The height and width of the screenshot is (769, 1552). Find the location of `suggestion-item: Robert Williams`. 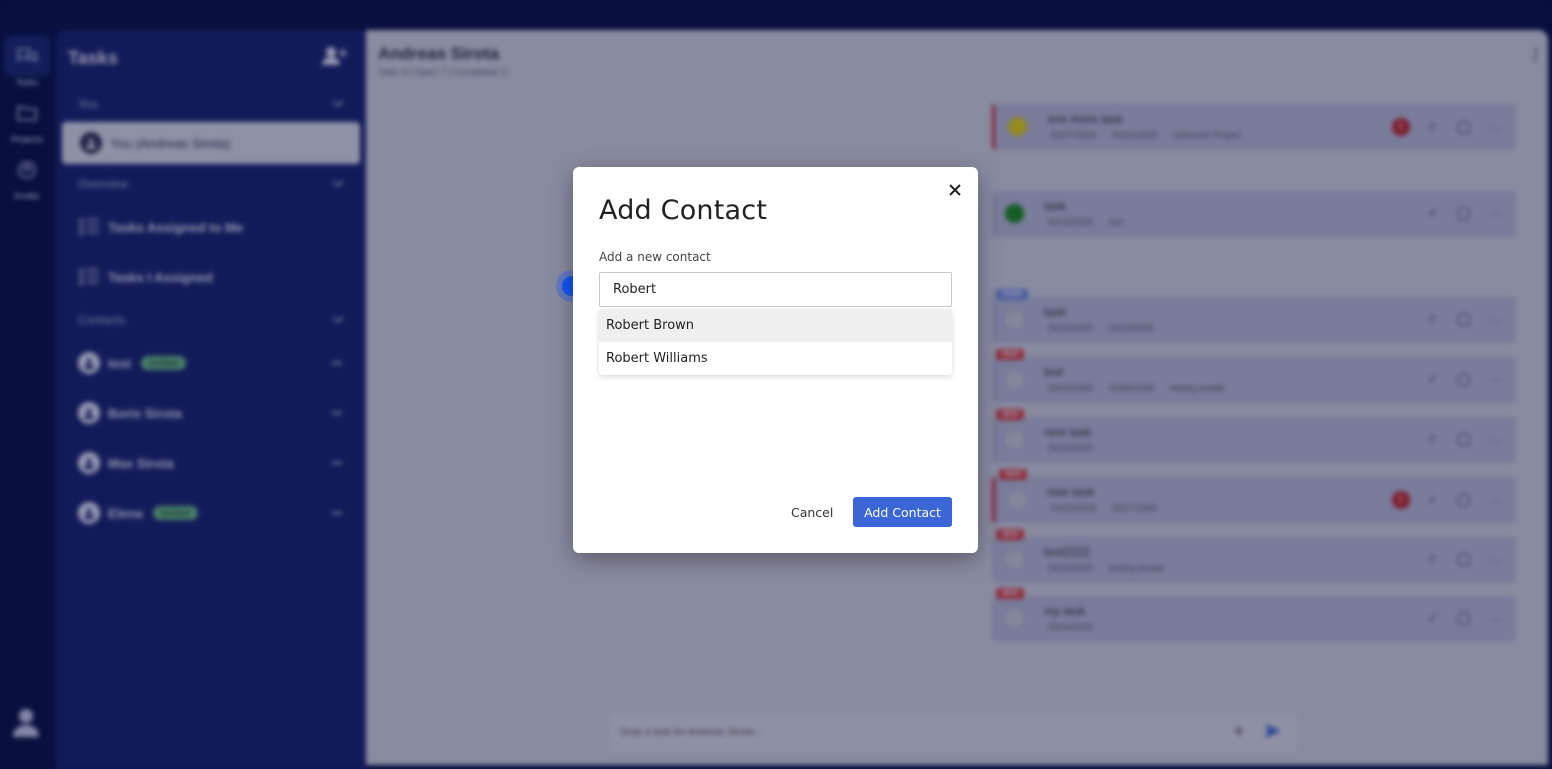

suggestion-item: Robert Williams is located at coordinates (775, 358).